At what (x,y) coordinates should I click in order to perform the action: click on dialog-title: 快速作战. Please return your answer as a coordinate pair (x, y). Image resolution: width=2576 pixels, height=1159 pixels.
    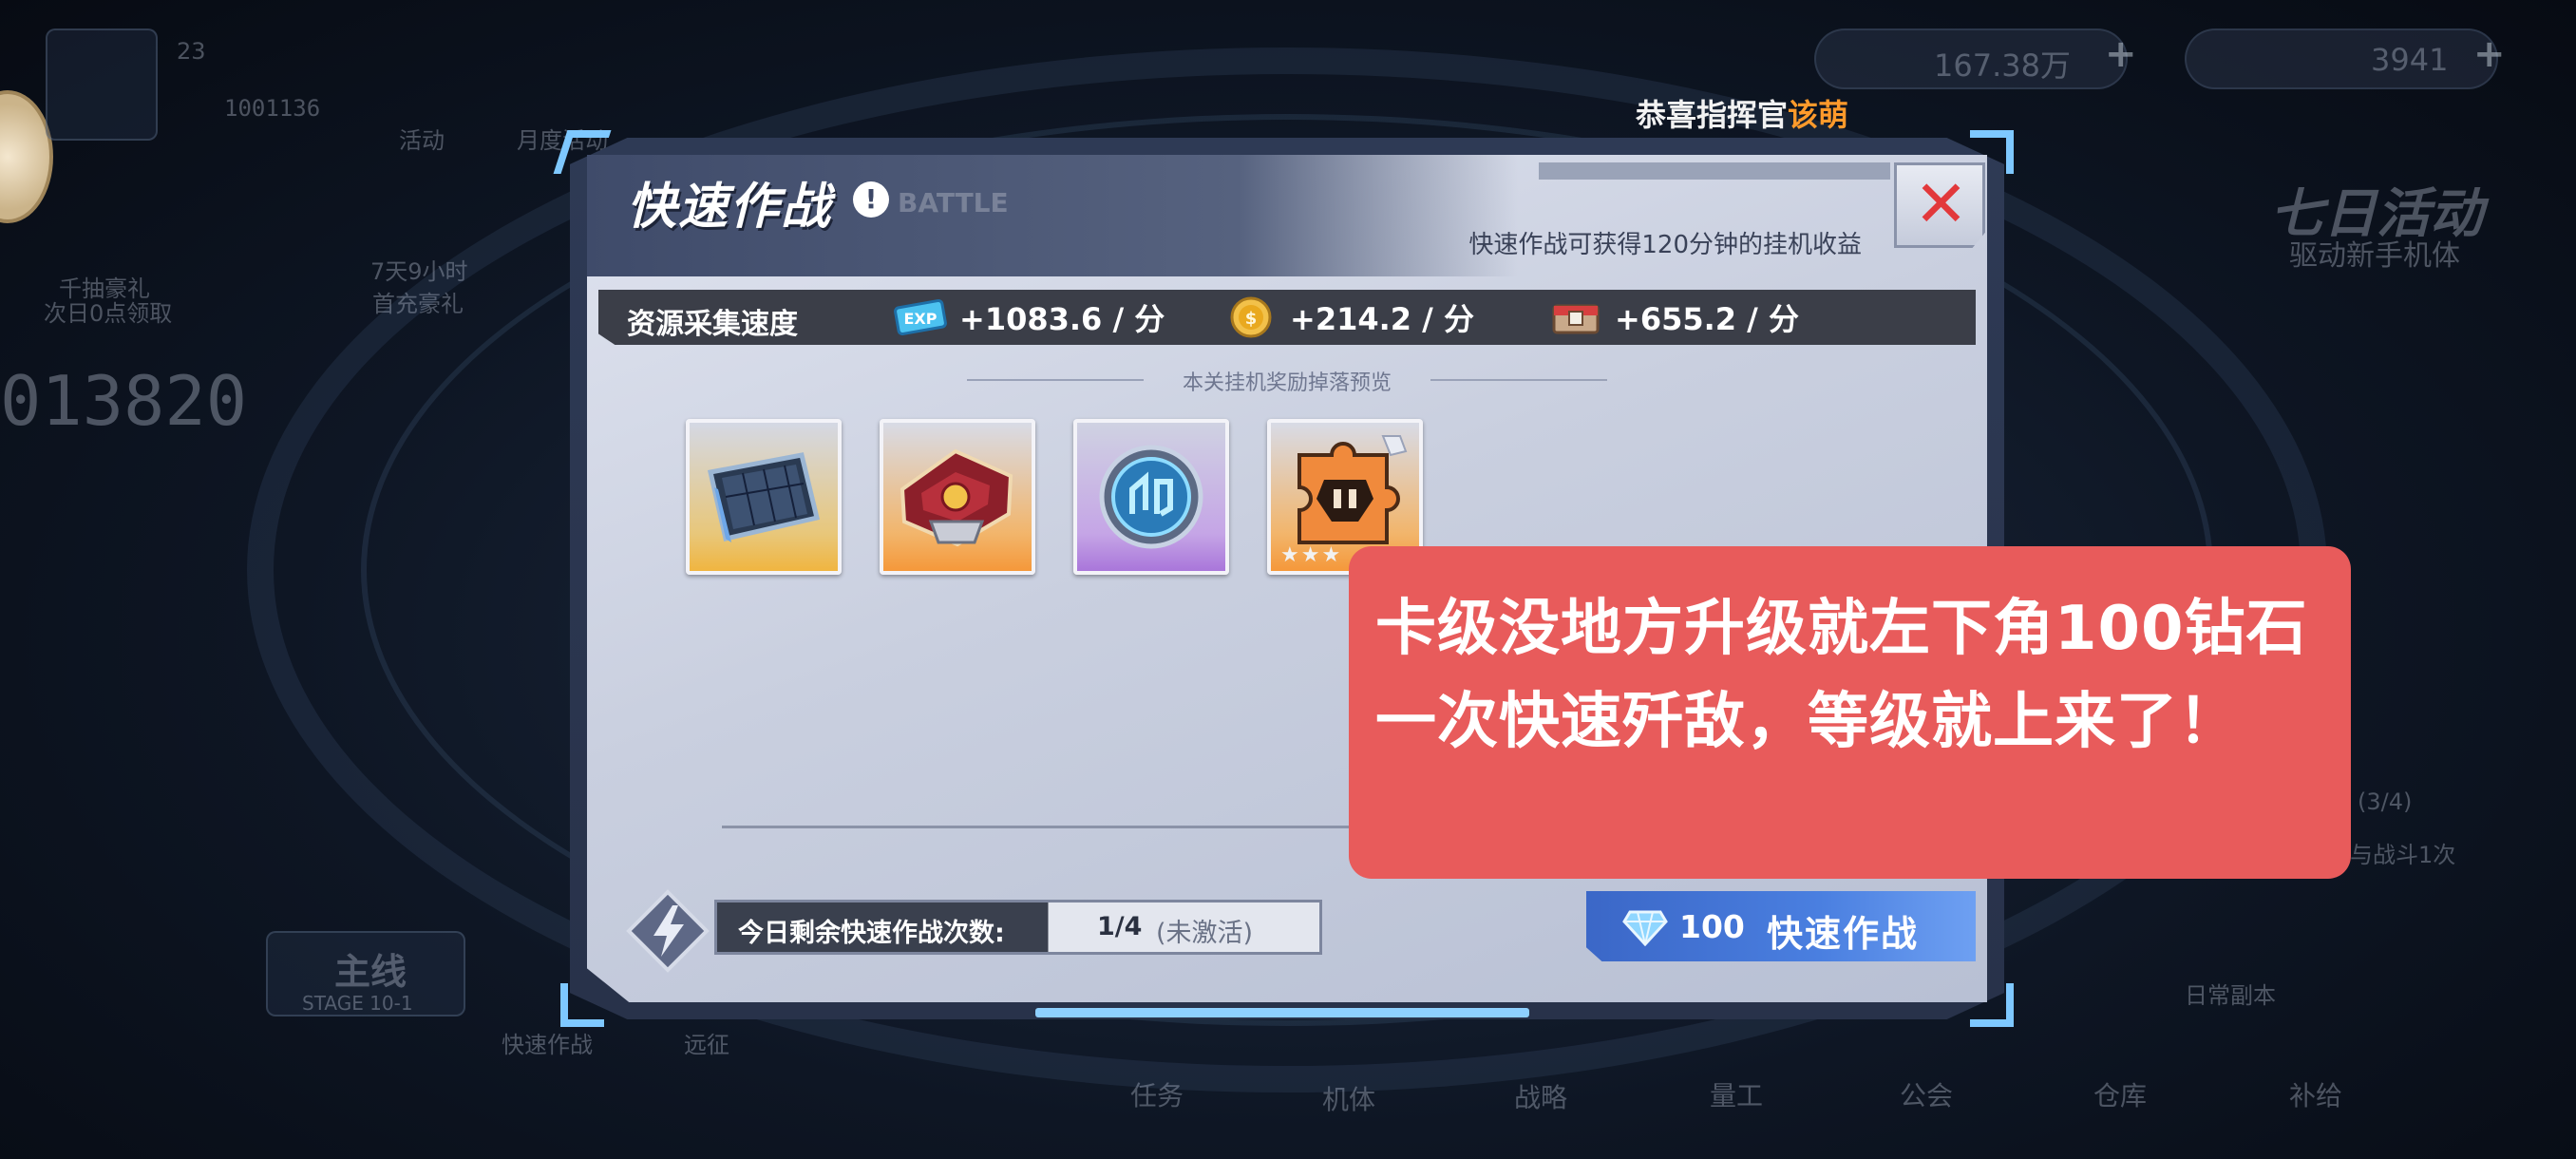
    Looking at the image, I should click on (730, 207).